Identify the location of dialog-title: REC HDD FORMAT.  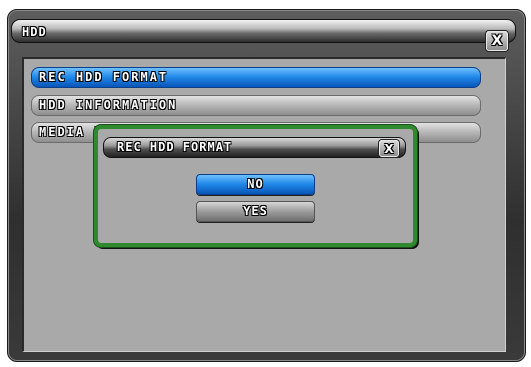
(175, 147).